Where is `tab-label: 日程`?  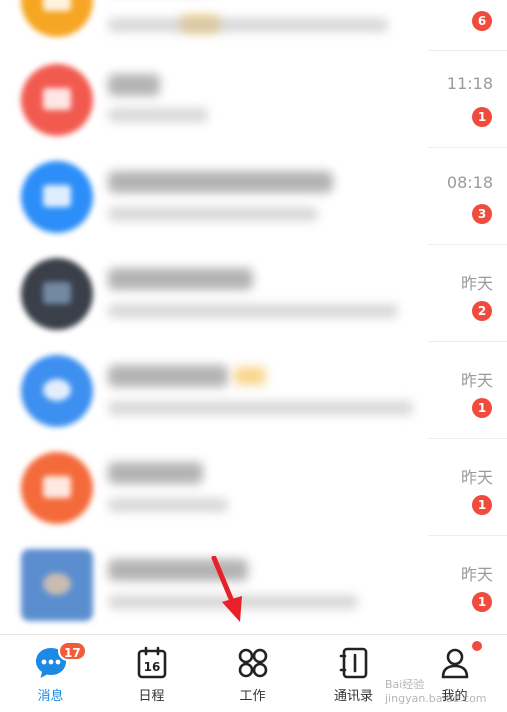
tab-label: 日程 is located at coordinates (151, 696).